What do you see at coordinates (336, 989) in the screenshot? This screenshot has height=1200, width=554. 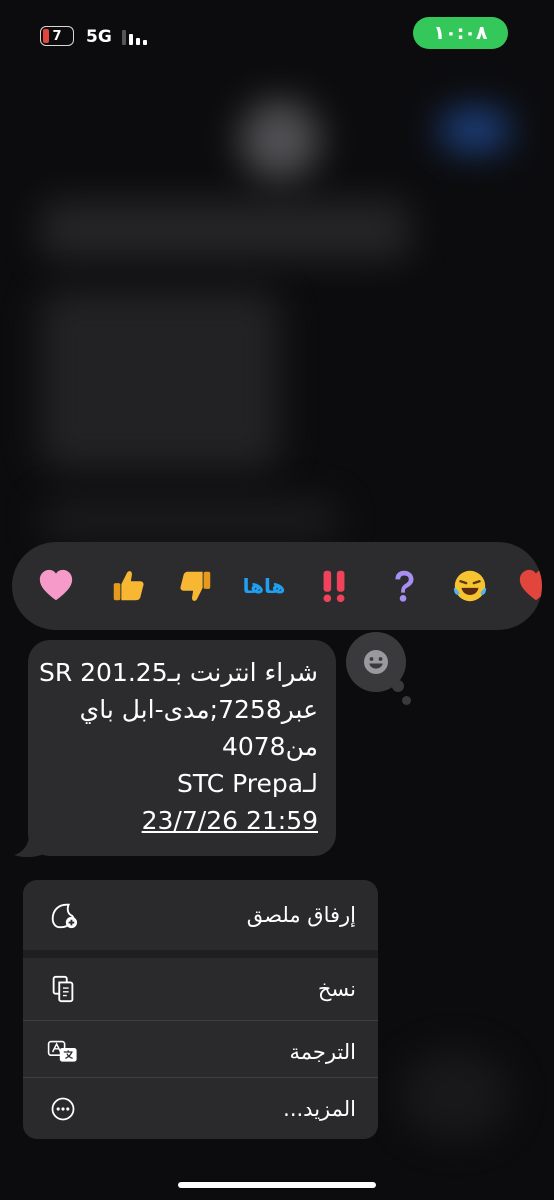 I see `menu-item-label: نسخ` at bounding box center [336, 989].